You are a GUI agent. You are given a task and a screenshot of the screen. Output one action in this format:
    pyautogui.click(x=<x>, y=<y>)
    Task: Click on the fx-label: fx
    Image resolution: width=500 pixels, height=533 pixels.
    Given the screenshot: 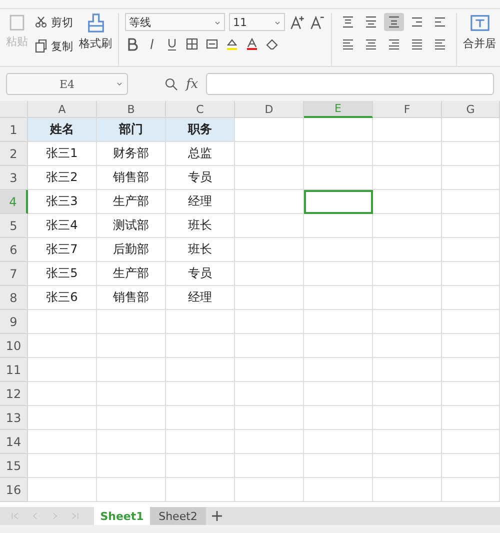 What is the action you would take?
    pyautogui.click(x=192, y=84)
    